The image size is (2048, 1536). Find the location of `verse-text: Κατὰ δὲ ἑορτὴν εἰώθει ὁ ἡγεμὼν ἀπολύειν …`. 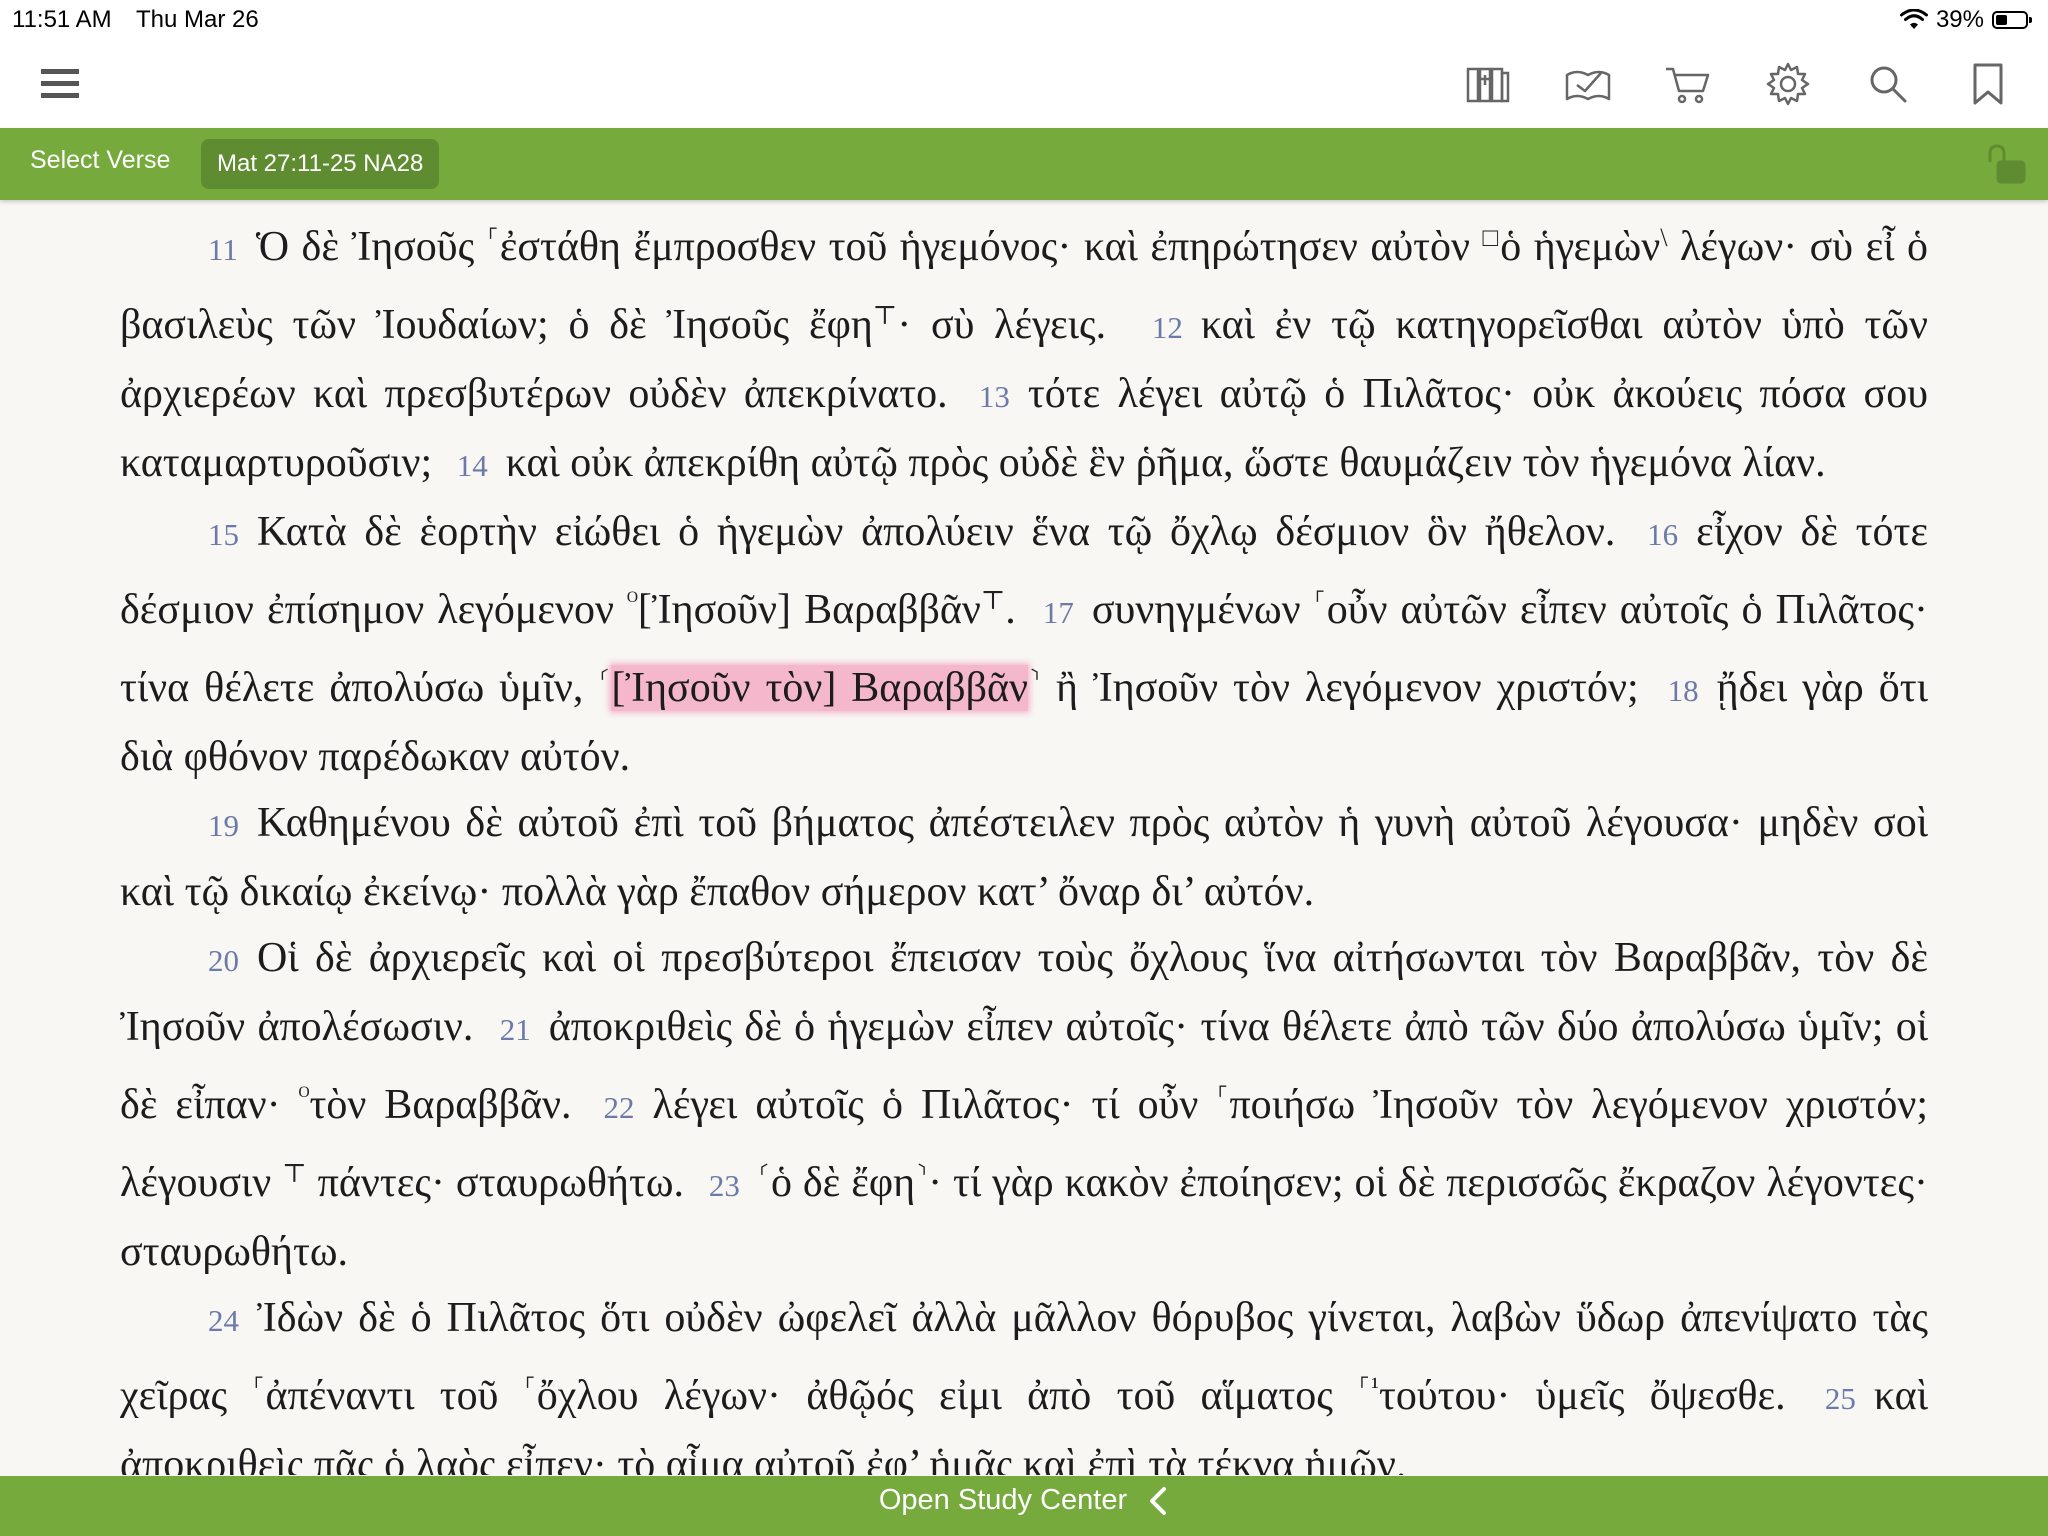

verse-text: Κατὰ δὲ ἑορτὴν εἰώθει ὁ ἡγεμὼν ἀπολύειν … is located at coordinates (936, 532).